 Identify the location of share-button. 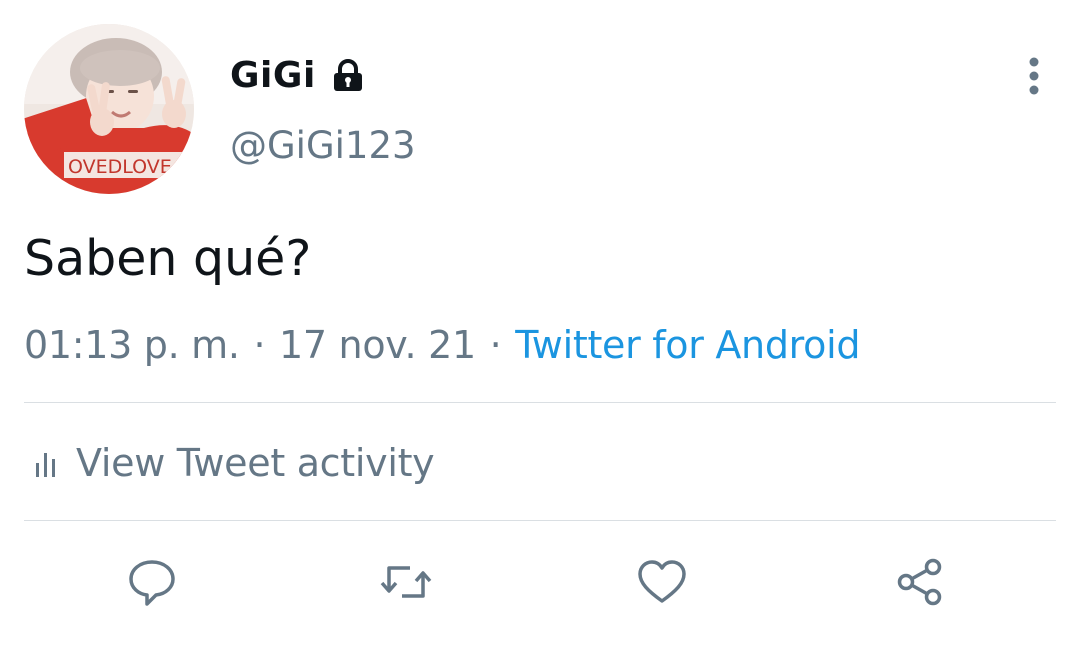
(920, 582).